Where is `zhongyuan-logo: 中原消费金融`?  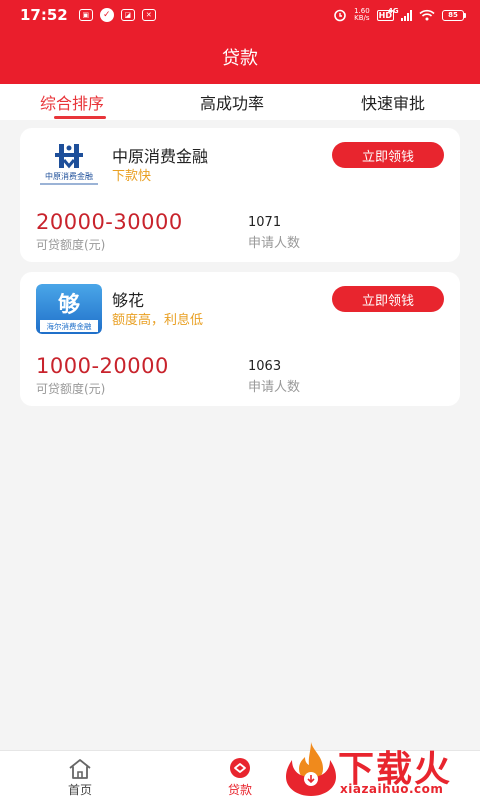 zhongyuan-logo: 中原消费金融 is located at coordinates (69, 165).